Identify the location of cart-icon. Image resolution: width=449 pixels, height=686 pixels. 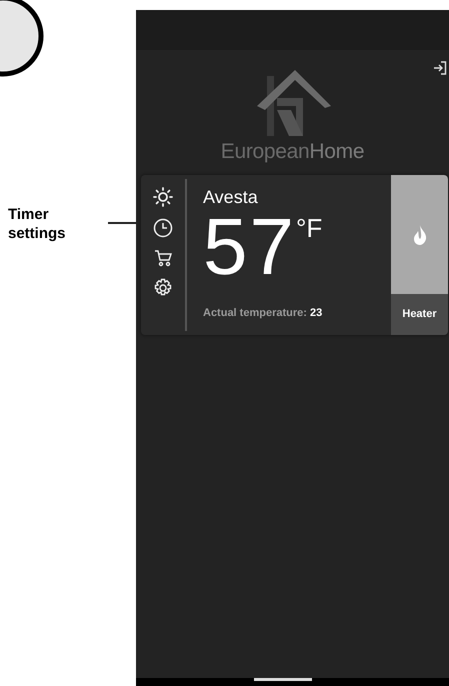
(163, 258).